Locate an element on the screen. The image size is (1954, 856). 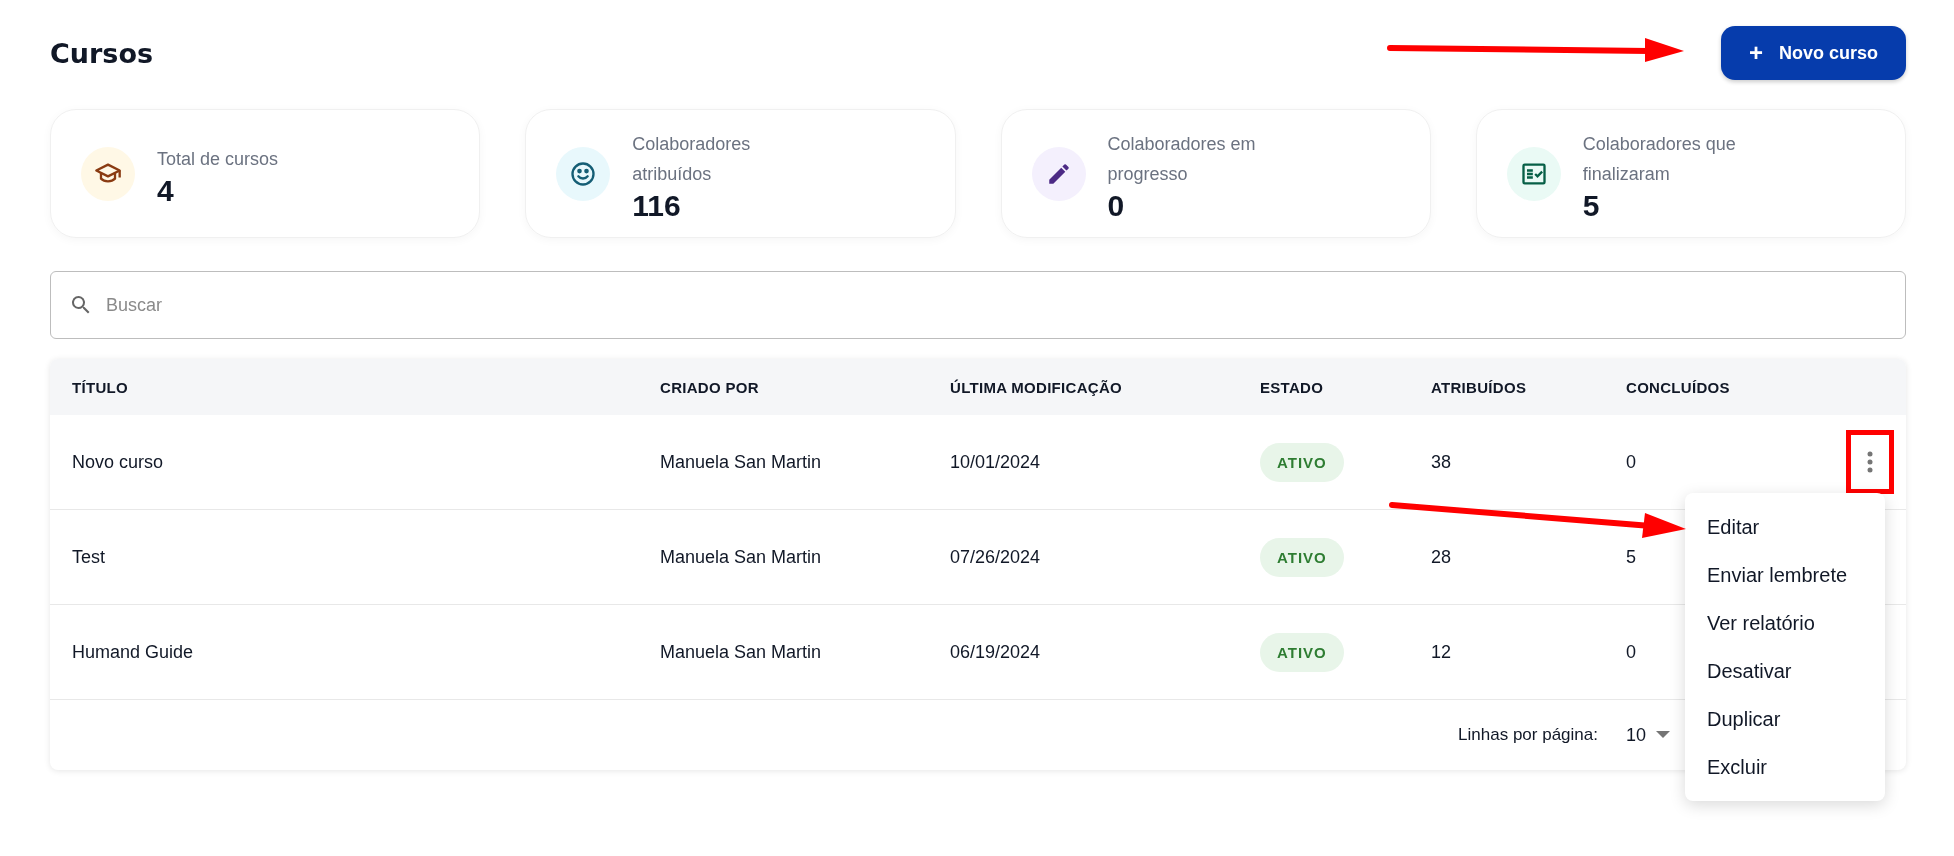
table-cell-text: Test is located at coordinates (88, 557).